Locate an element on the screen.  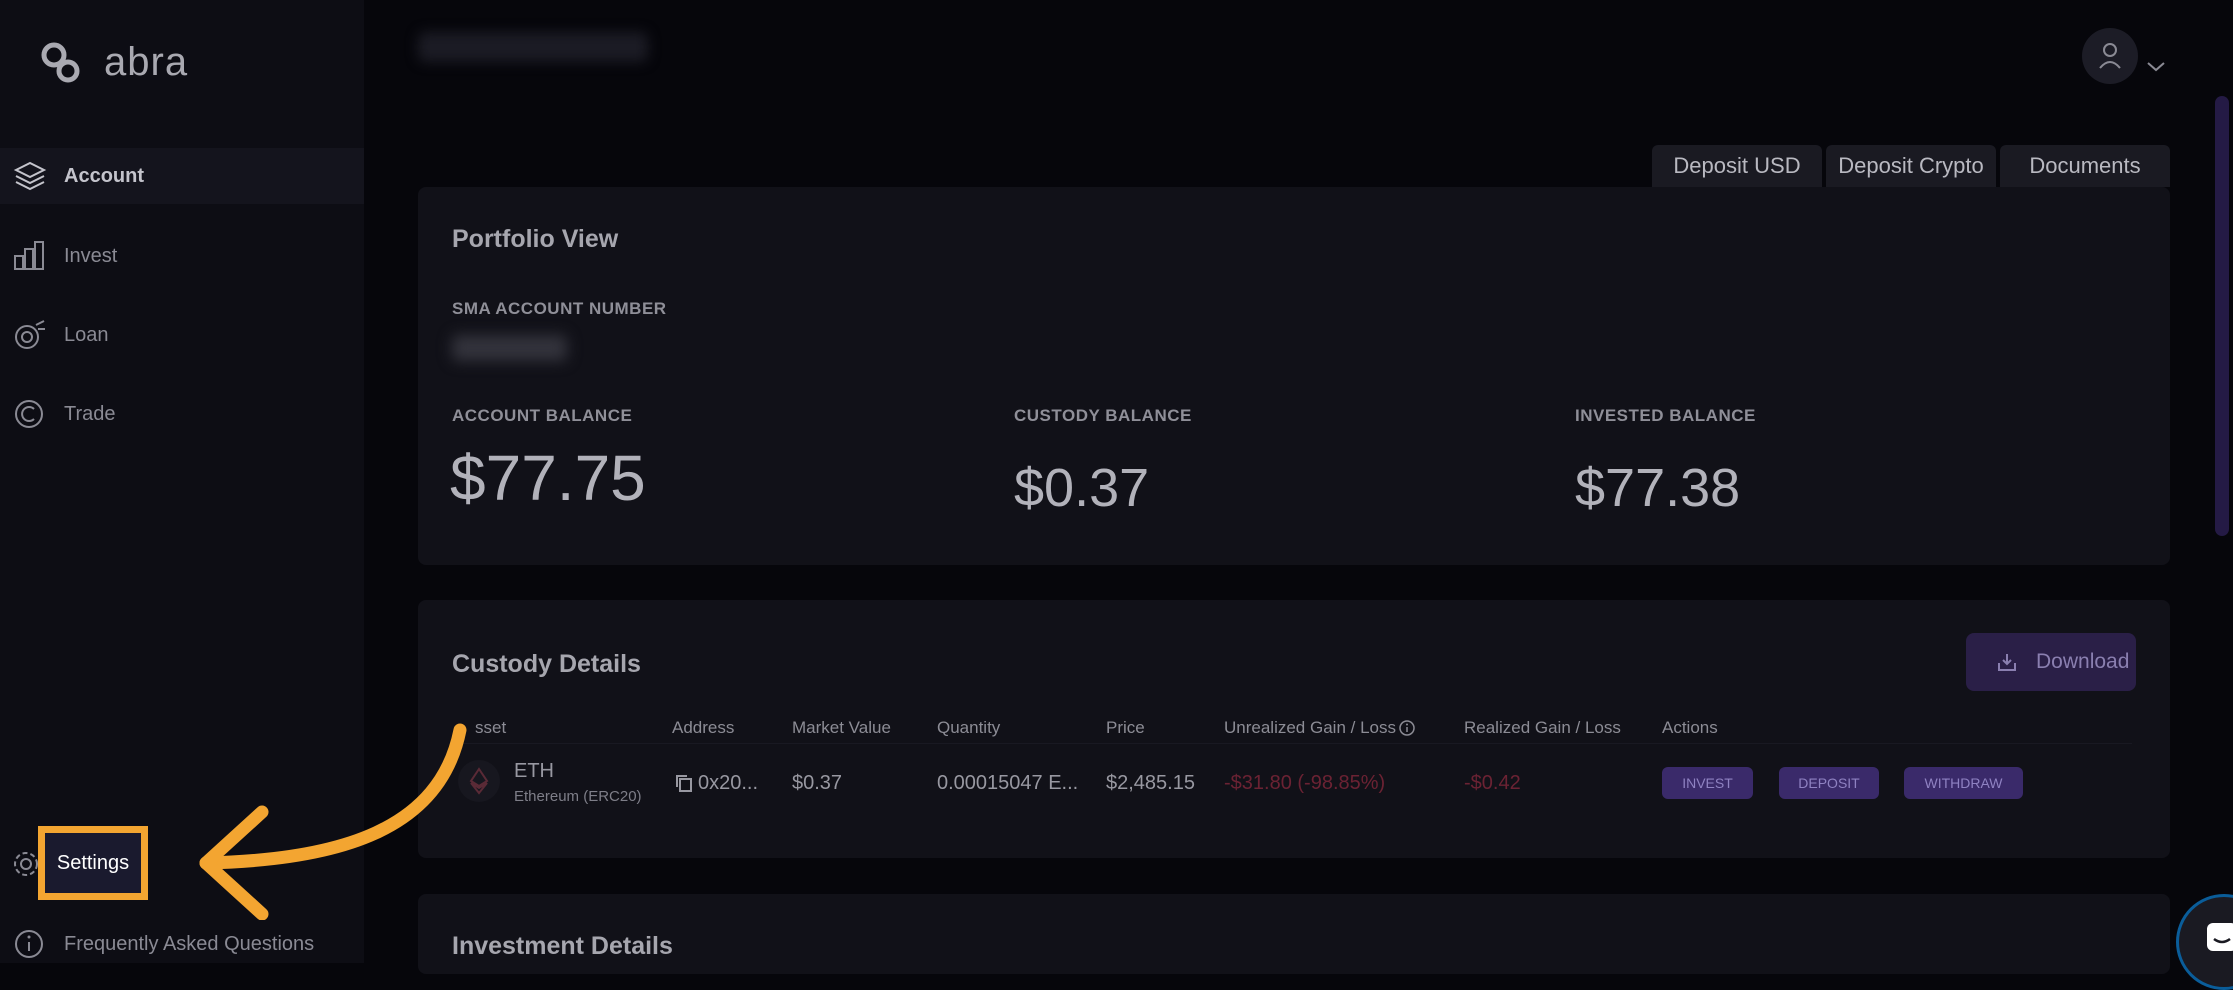
invested-balance-value: $77.38 is located at coordinates (1658, 488).